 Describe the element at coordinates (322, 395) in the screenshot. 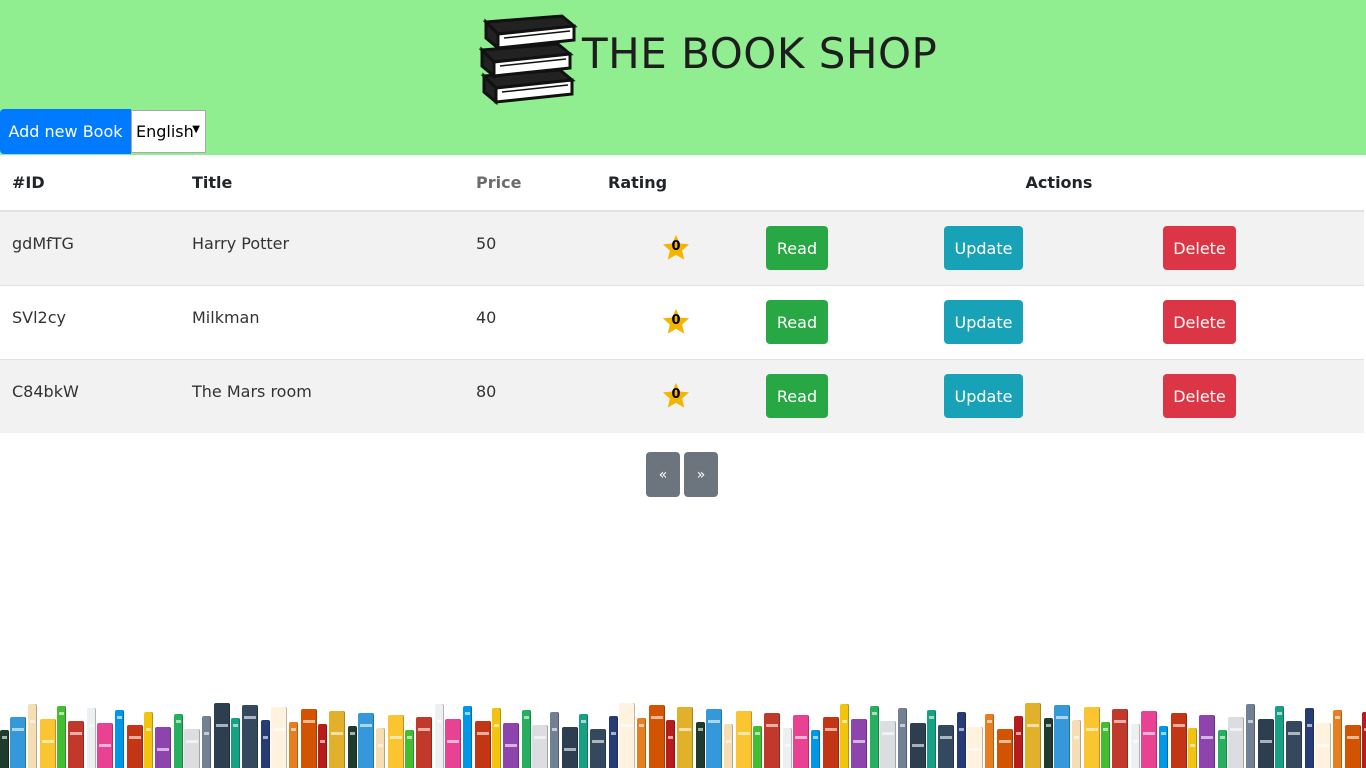

I see `book-title: The Mars room` at that location.